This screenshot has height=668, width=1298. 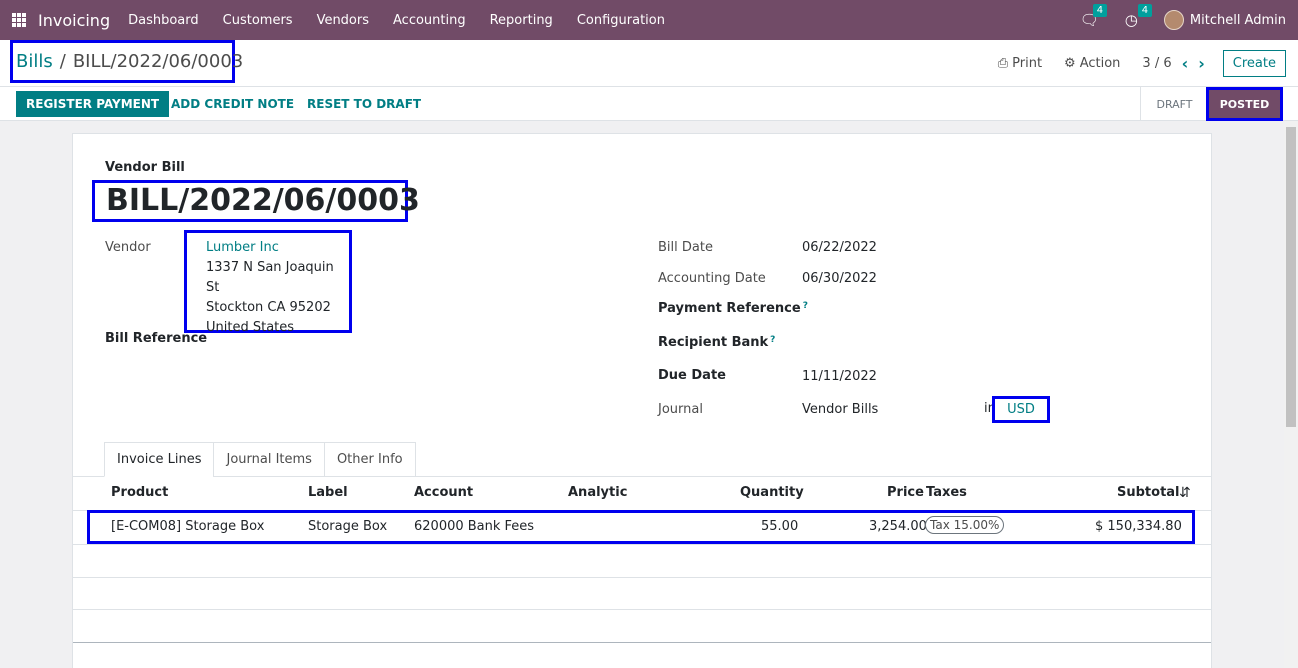 I want to click on scrollbar, so click(x=1291, y=394).